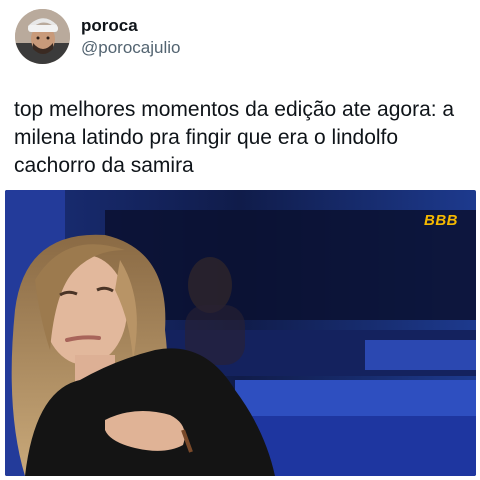  I want to click on tweet-header: poroca @porocajulio, so click(97, 36).